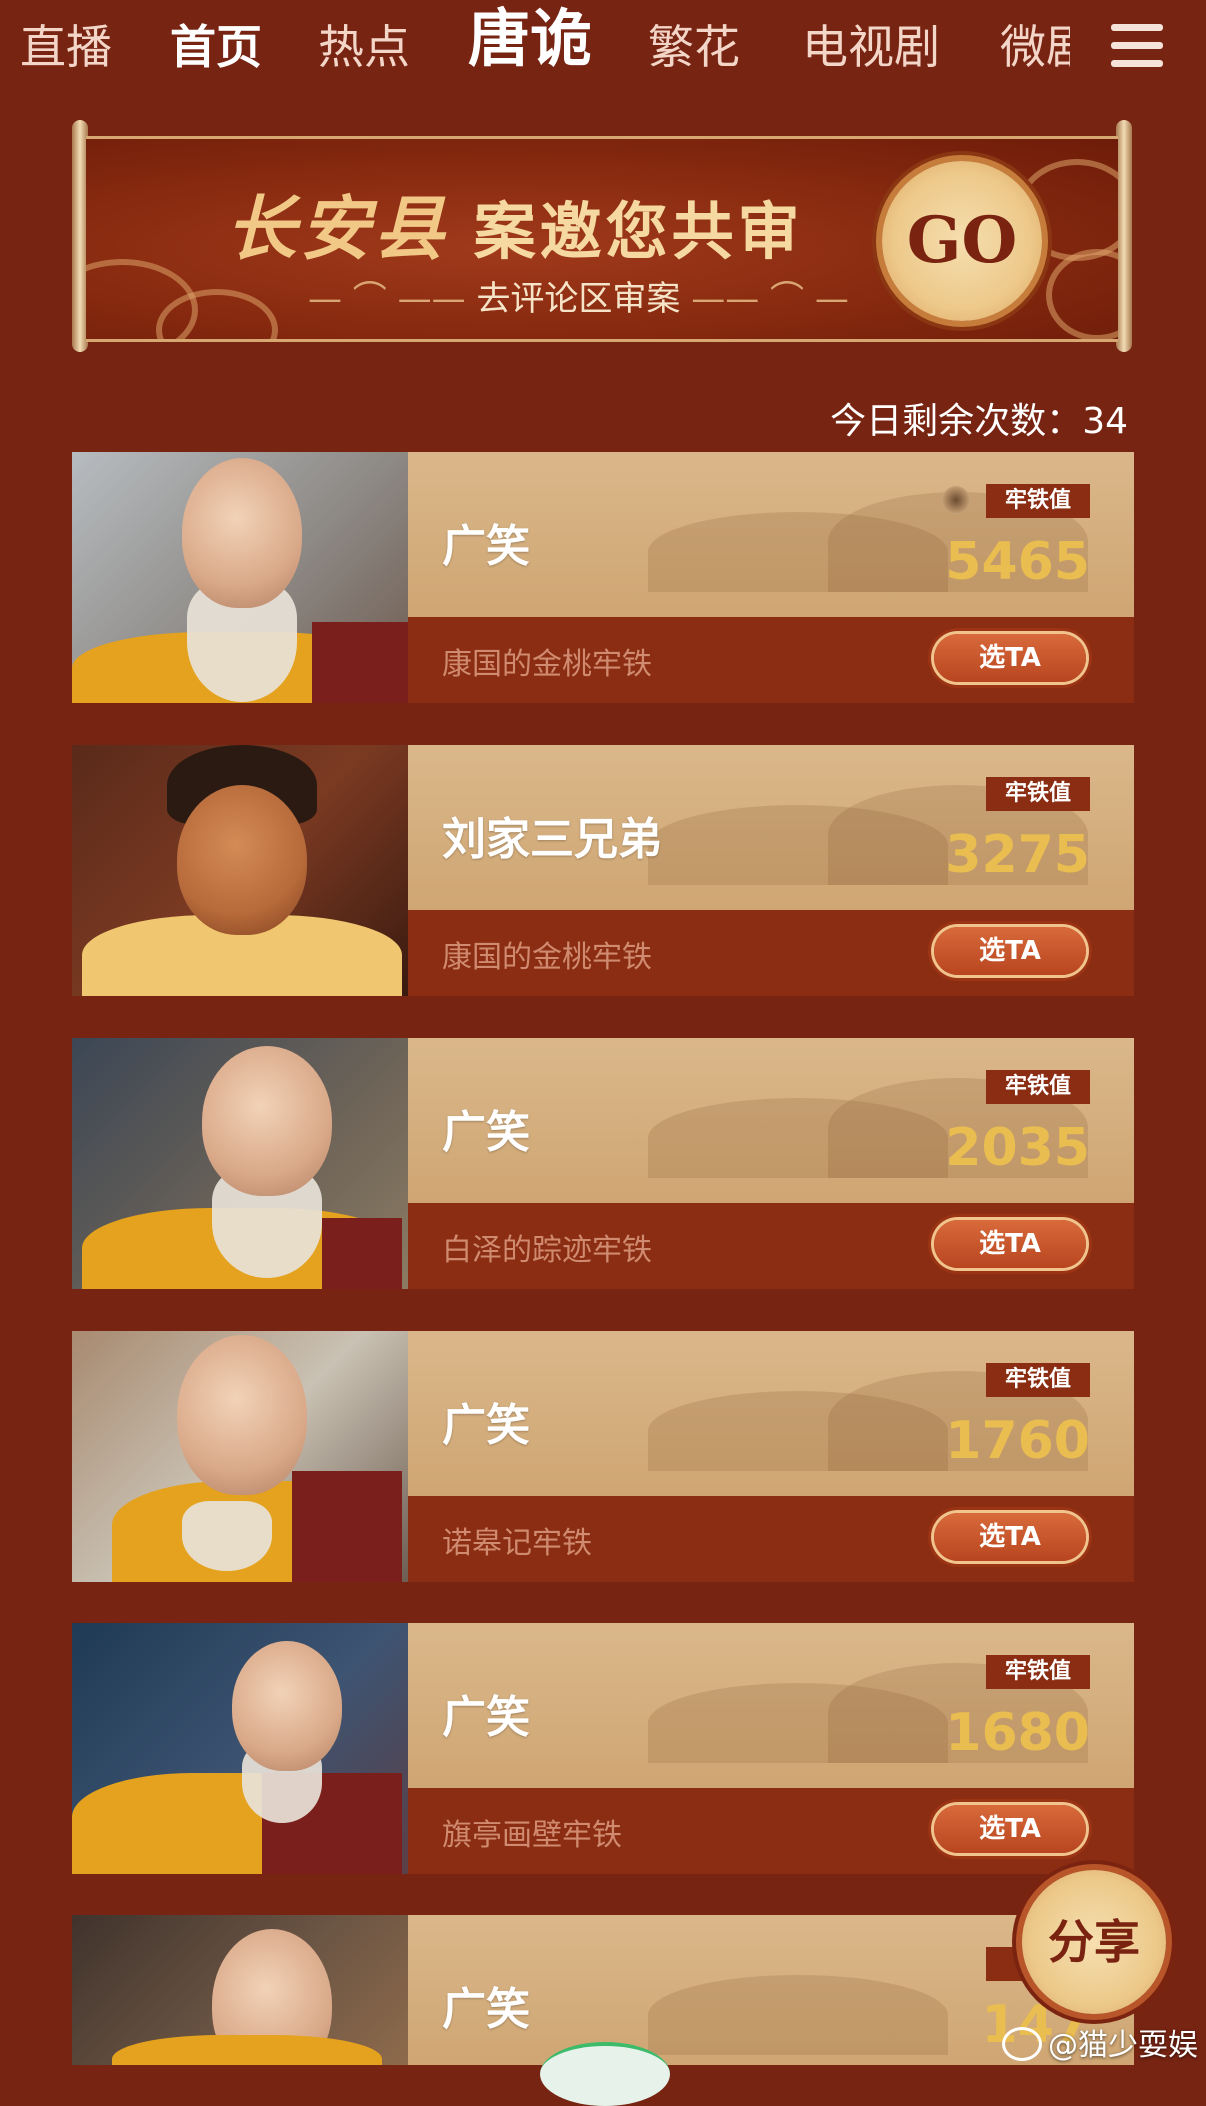  I want to click on card-info: 广笑 牢铁值 2035, so click(771, 1120).